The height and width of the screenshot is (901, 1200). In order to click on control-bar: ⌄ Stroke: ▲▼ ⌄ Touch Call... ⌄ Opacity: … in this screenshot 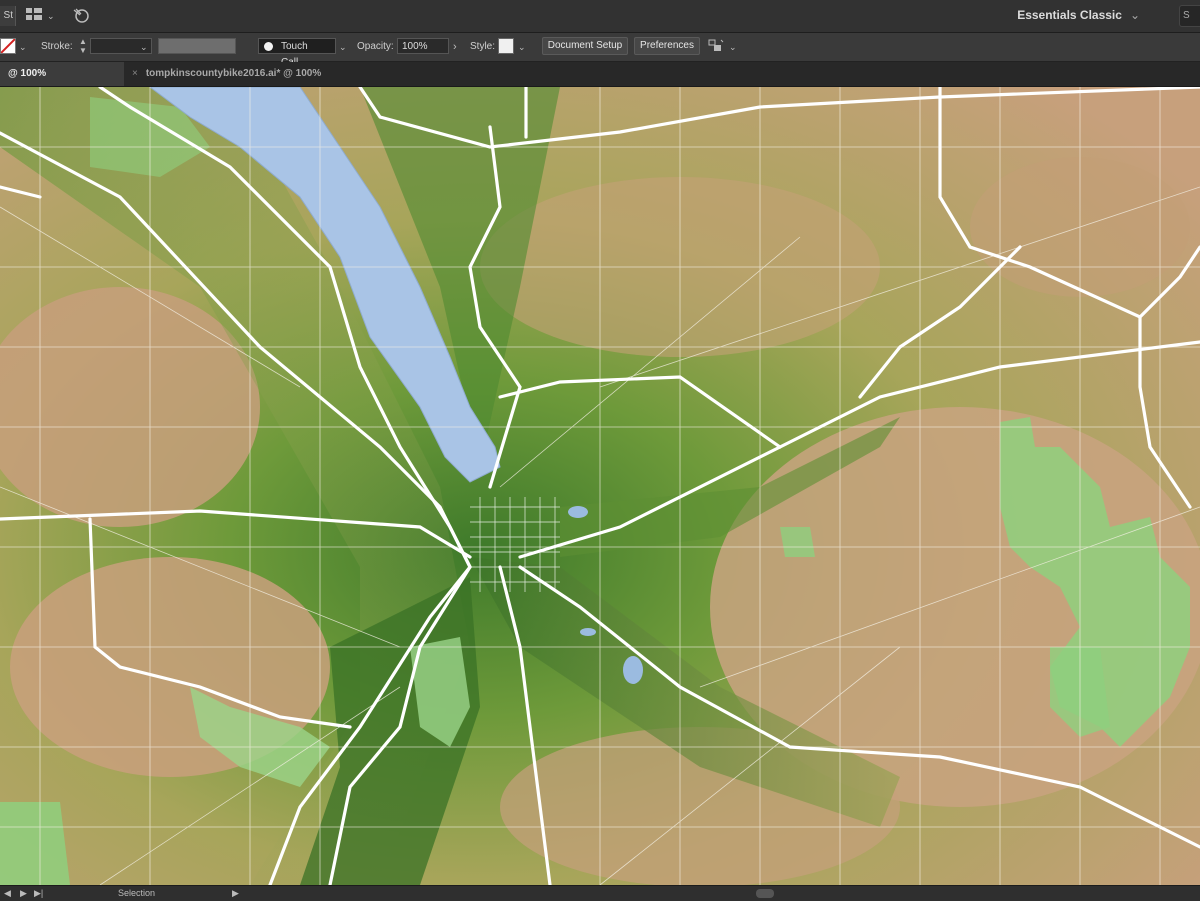, I will do `click(600, 50)`.